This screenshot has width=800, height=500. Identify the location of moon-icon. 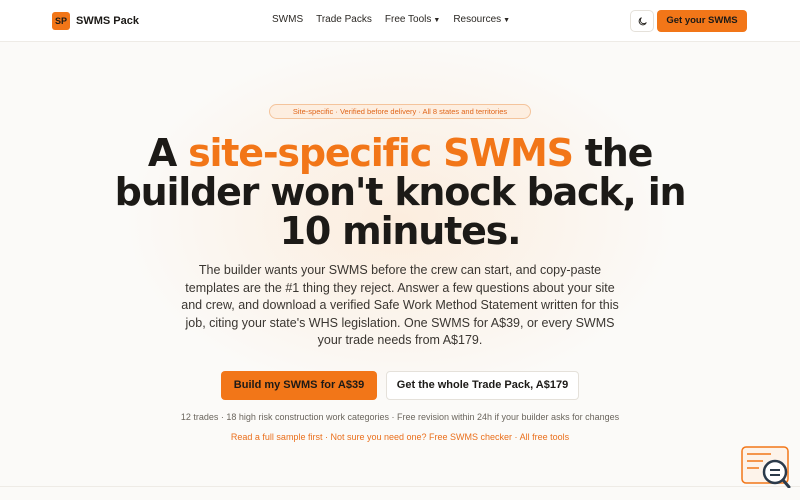
(642, 20).